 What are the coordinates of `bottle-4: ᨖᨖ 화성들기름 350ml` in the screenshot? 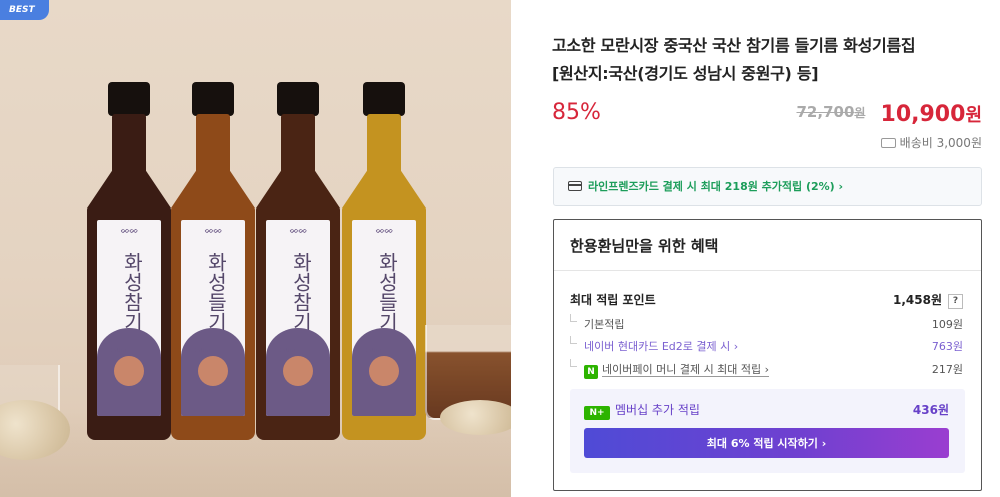 It's located at (384, 261).